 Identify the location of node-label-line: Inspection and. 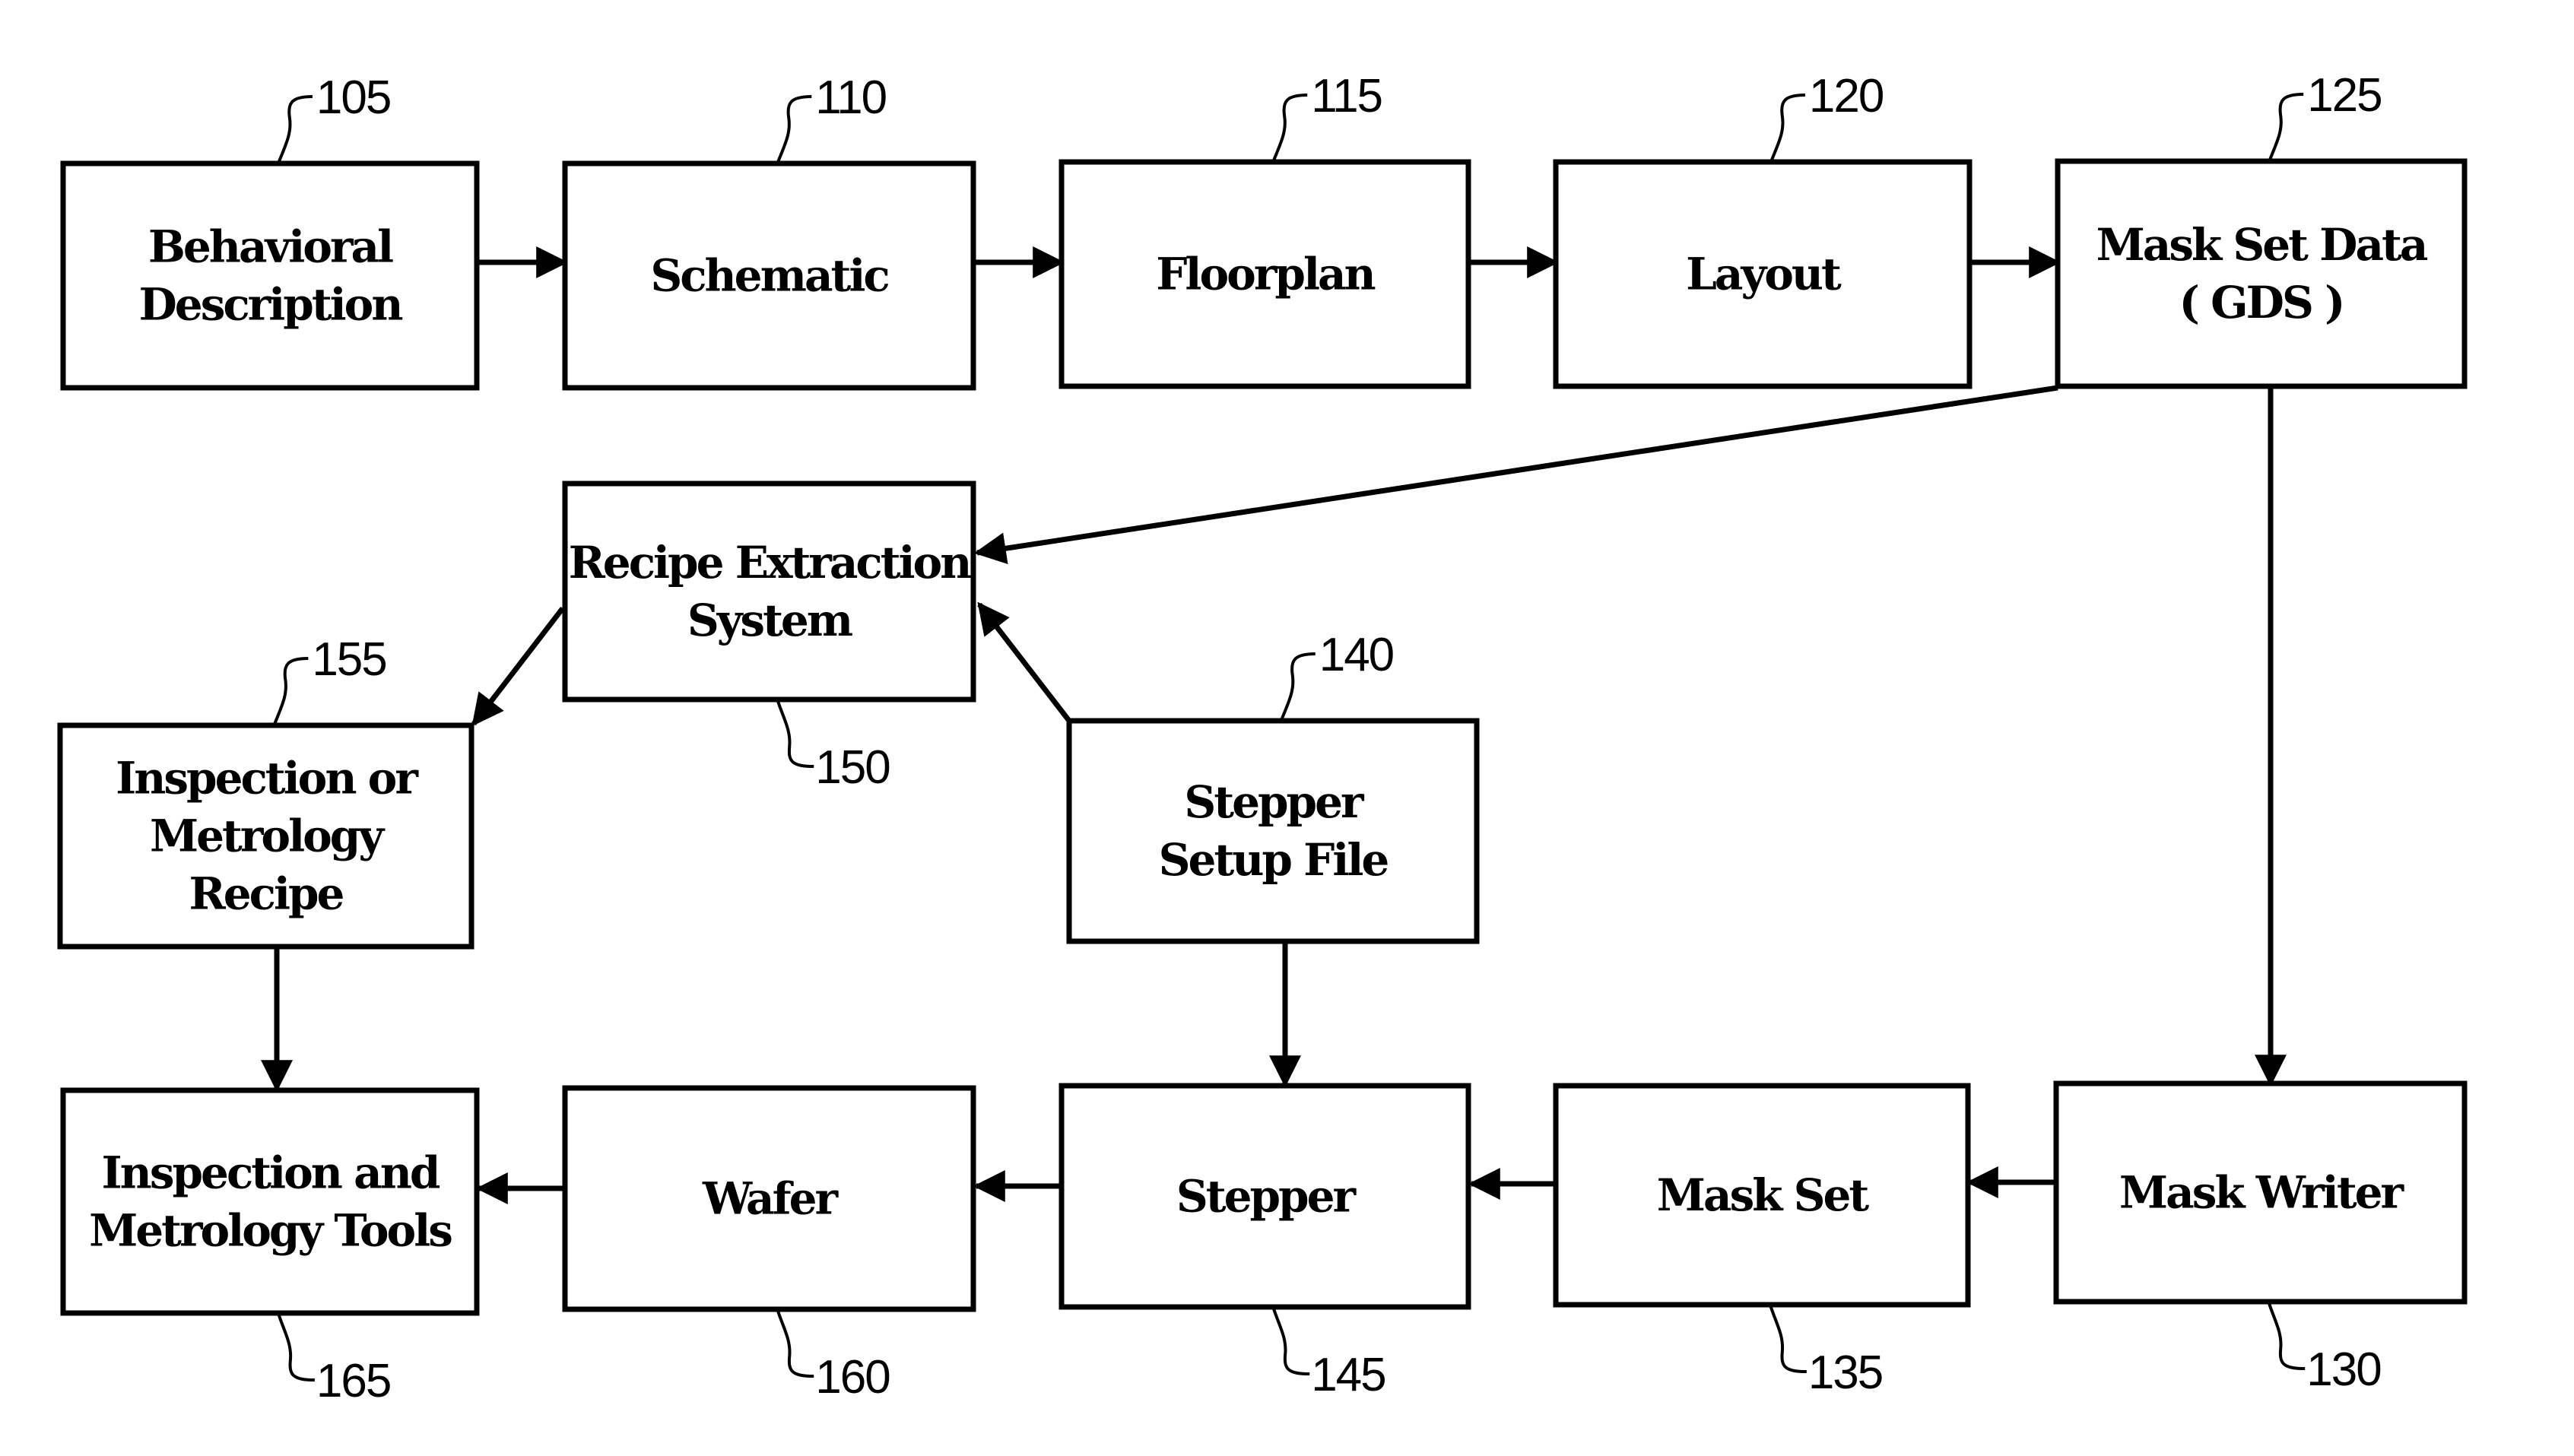
(271, 1173).